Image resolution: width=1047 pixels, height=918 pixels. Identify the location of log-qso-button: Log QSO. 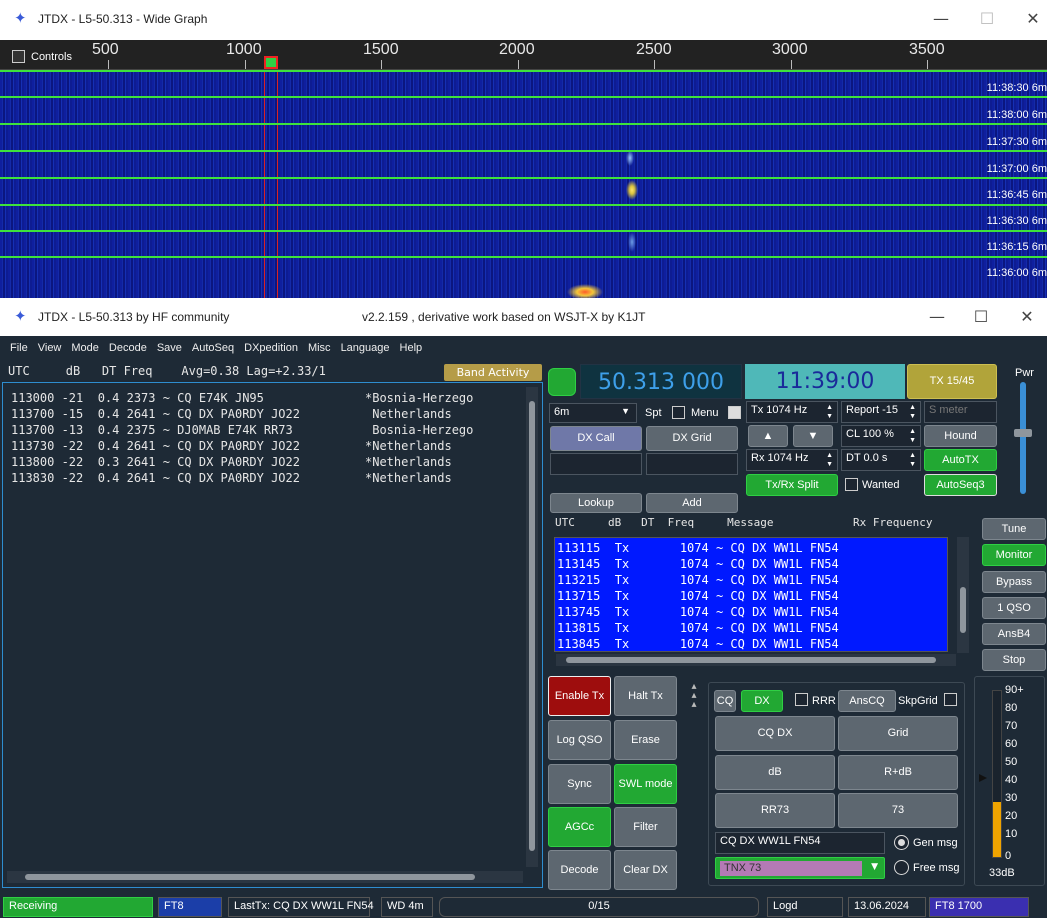
(579, 740).